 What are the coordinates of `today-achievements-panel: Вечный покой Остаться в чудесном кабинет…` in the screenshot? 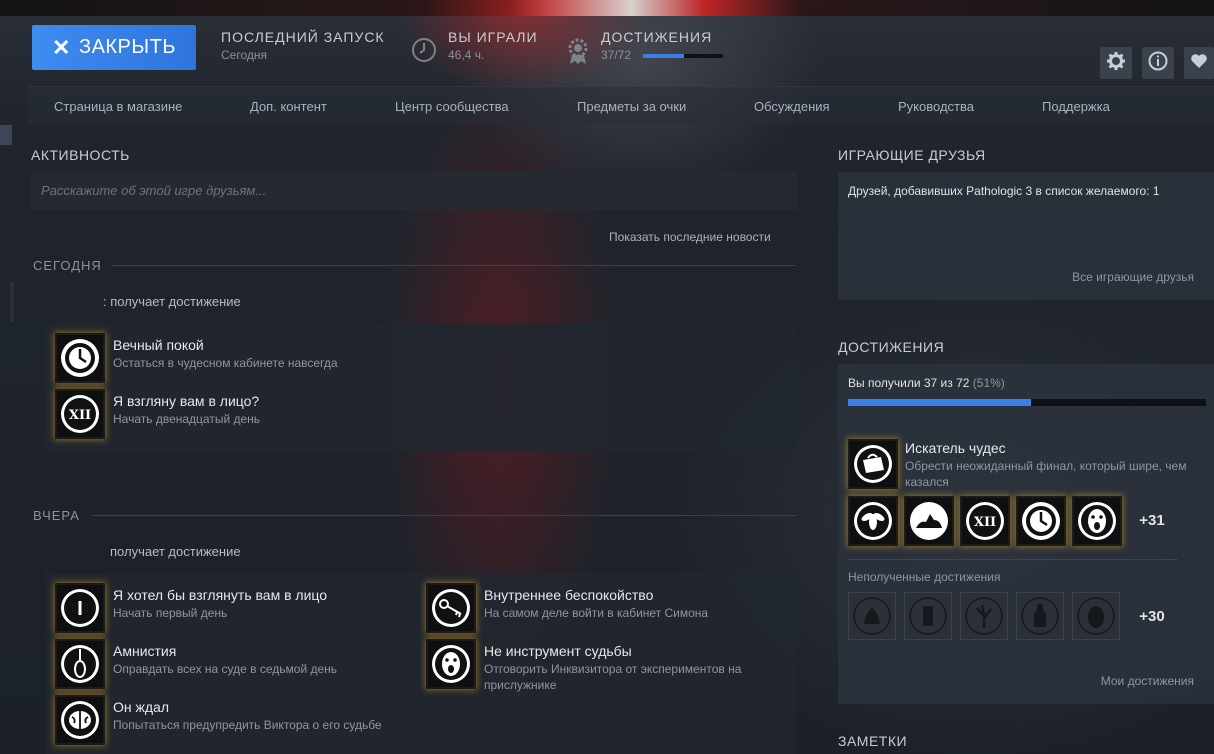 It's located at (420, 387).